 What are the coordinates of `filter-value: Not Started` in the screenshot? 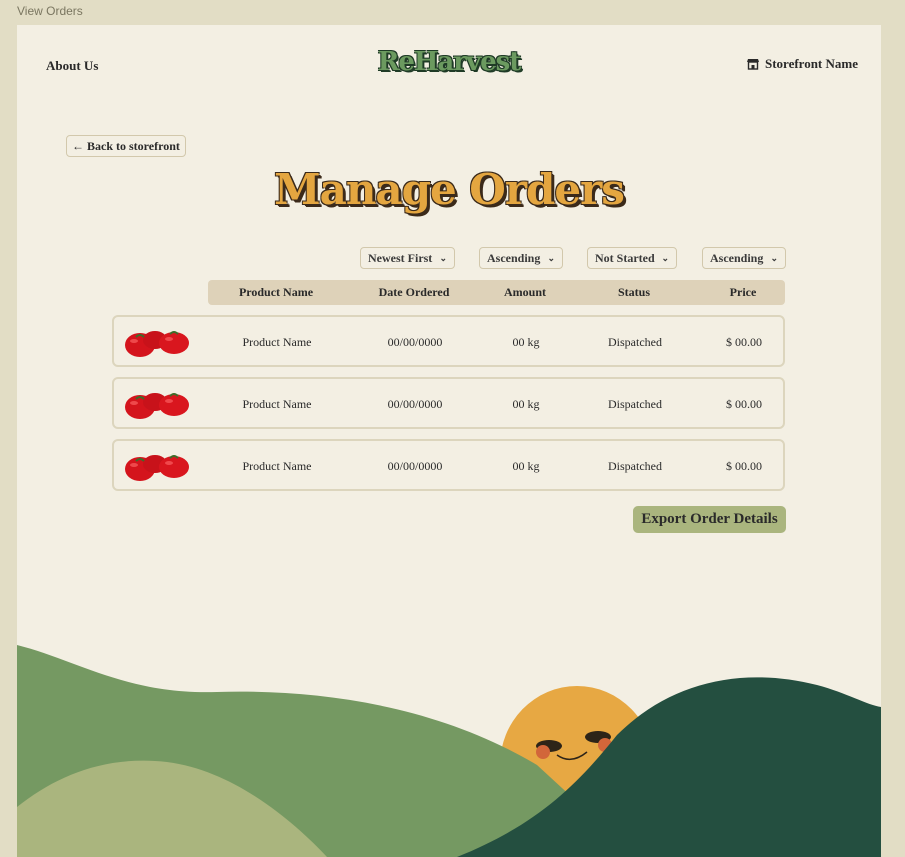 It's located at (625, 257).